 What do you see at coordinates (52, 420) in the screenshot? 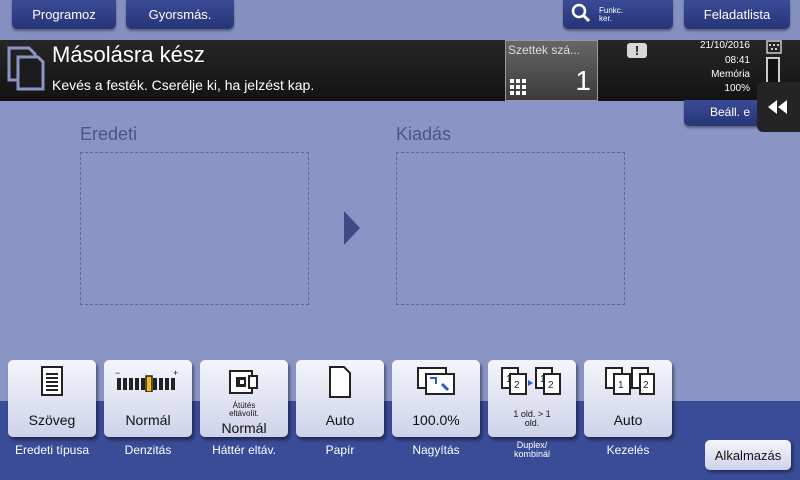
I see `original-type-value: Szöveg` at bounding box center [52, 420].